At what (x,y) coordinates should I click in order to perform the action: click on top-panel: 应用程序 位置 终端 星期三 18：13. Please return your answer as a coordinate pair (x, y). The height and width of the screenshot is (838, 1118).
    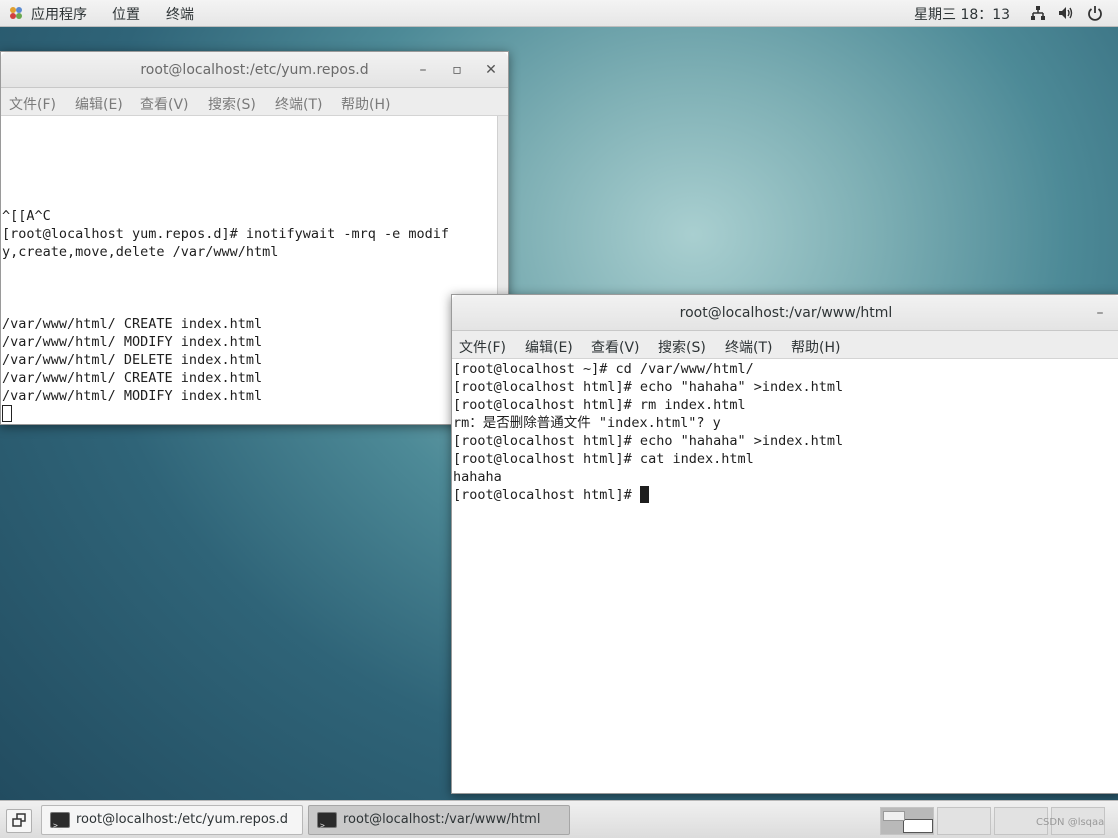
    Looking at the image, I should click on (559, 13).